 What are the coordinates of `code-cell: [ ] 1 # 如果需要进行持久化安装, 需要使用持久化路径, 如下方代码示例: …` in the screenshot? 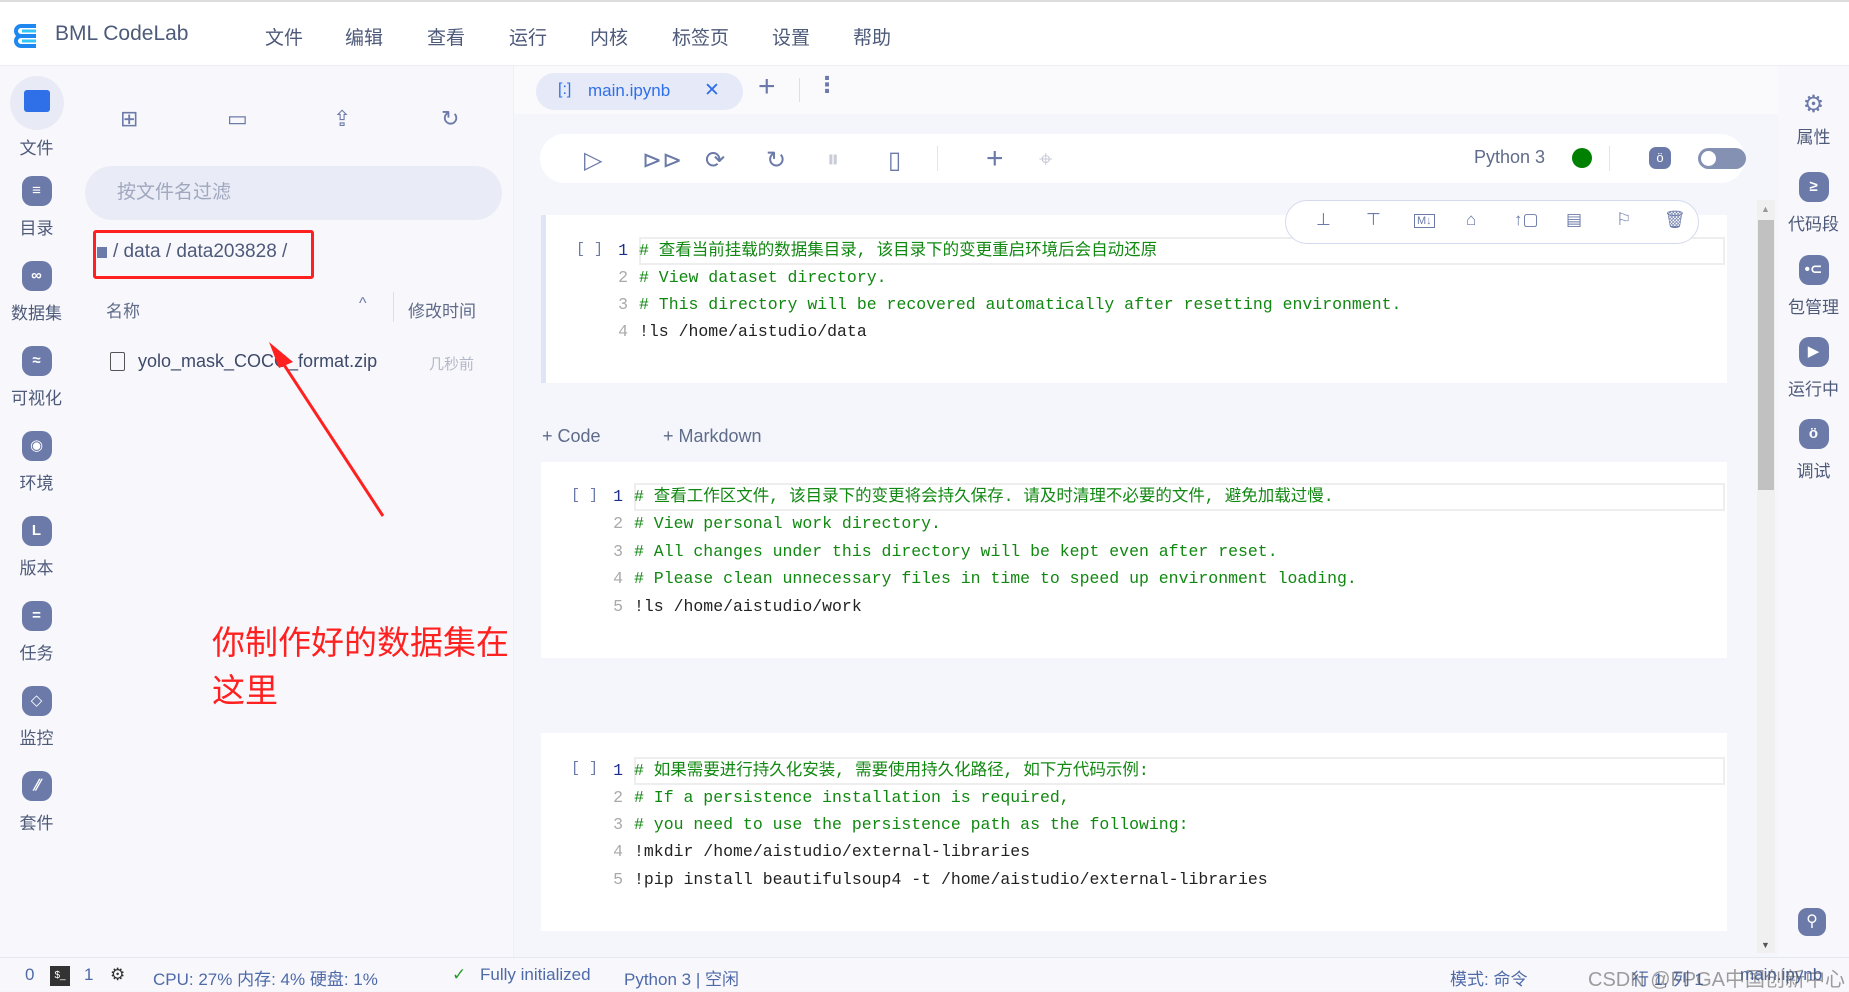 It's located at (1134, 832).